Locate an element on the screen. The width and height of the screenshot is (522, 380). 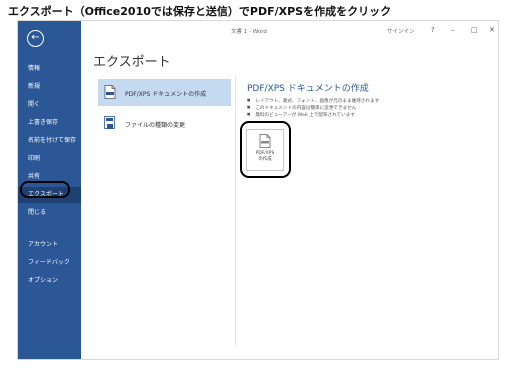
sidebar-item-save-as: 名前を付けて保存 is located at coordinates (49, 141).